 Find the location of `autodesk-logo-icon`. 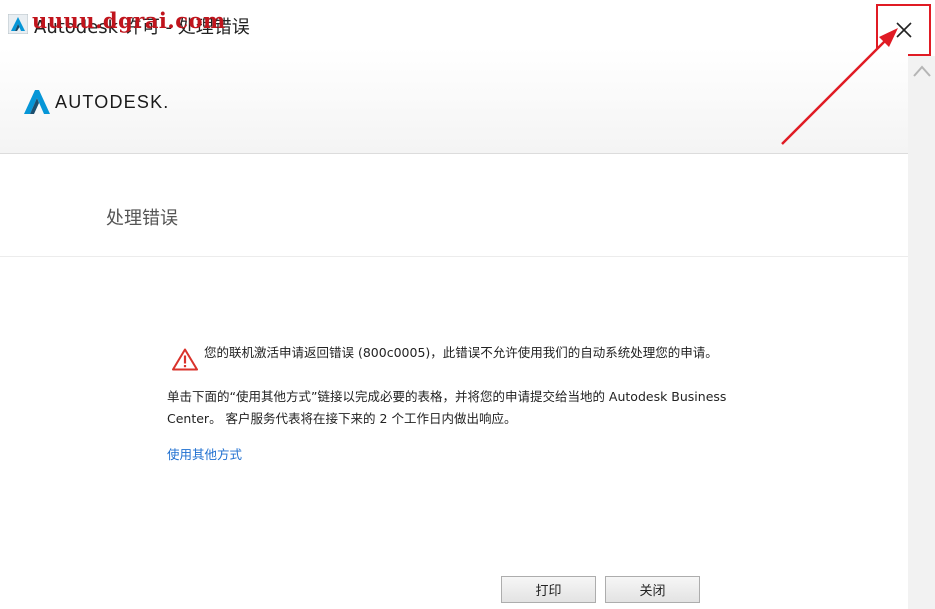

autodesk-logo-icon is located at coordinates (37, 102).